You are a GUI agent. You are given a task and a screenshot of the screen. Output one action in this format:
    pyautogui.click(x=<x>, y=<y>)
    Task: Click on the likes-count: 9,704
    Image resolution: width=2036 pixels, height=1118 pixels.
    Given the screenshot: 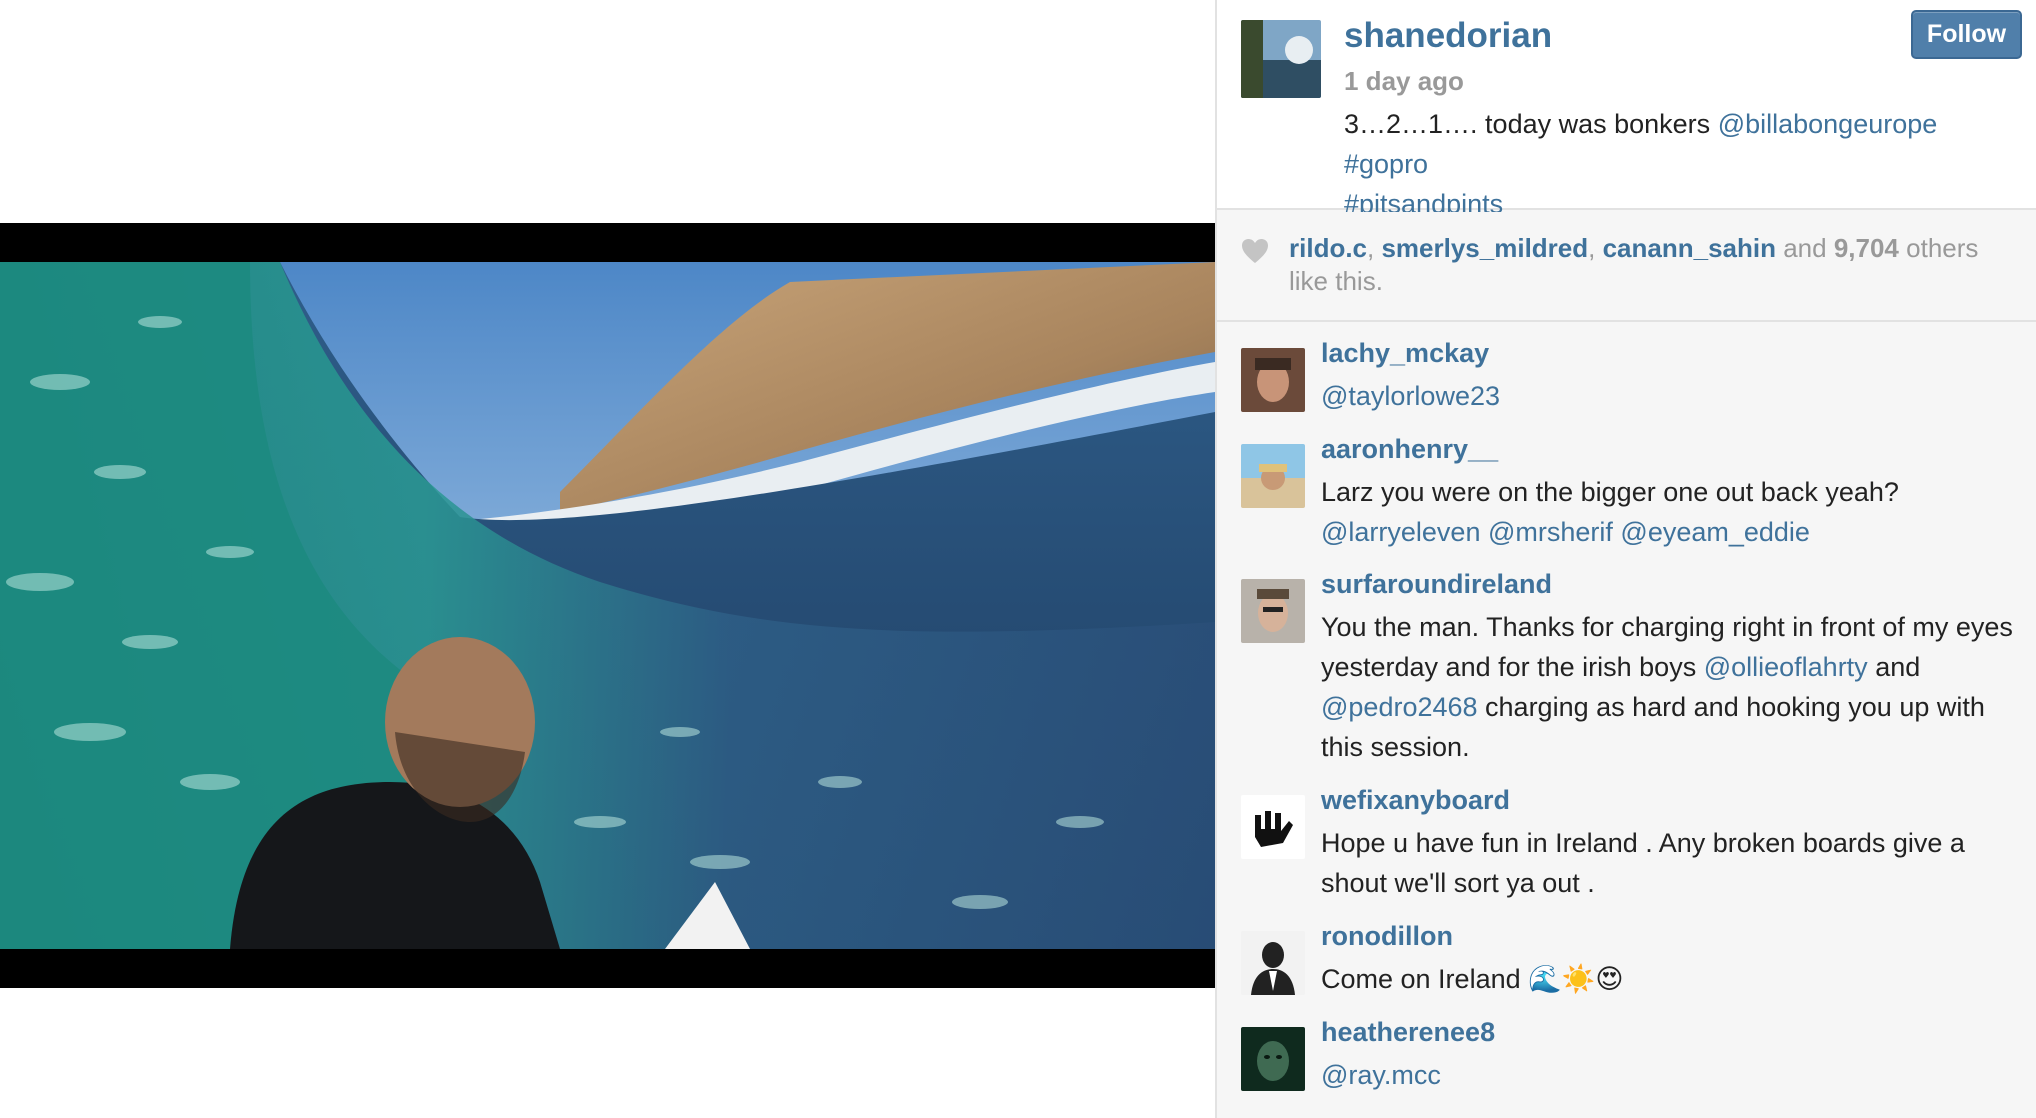 What is the action you would take?
    pyautogui.click(x=1866, y=248)
    